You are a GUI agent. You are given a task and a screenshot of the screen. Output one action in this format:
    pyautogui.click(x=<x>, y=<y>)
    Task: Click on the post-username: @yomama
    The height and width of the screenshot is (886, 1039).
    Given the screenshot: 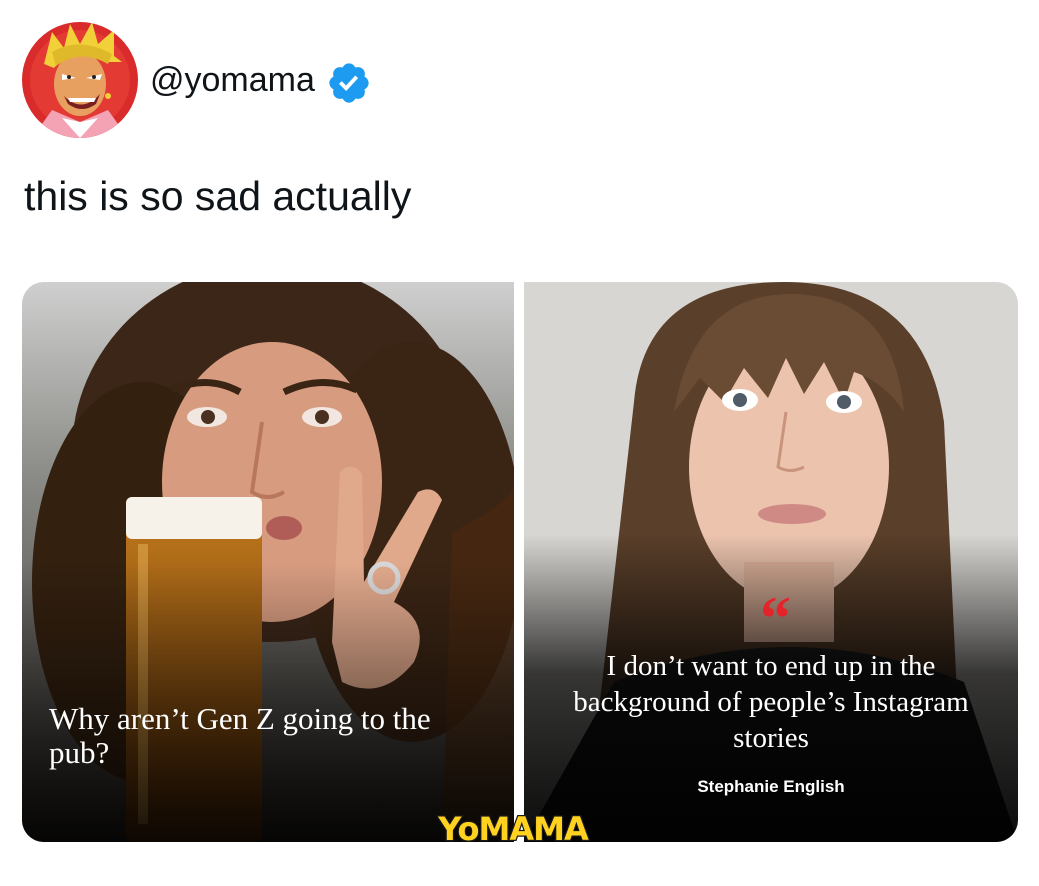 What is the action you would take?
    pyautogui.click(x=232, y=80)
    